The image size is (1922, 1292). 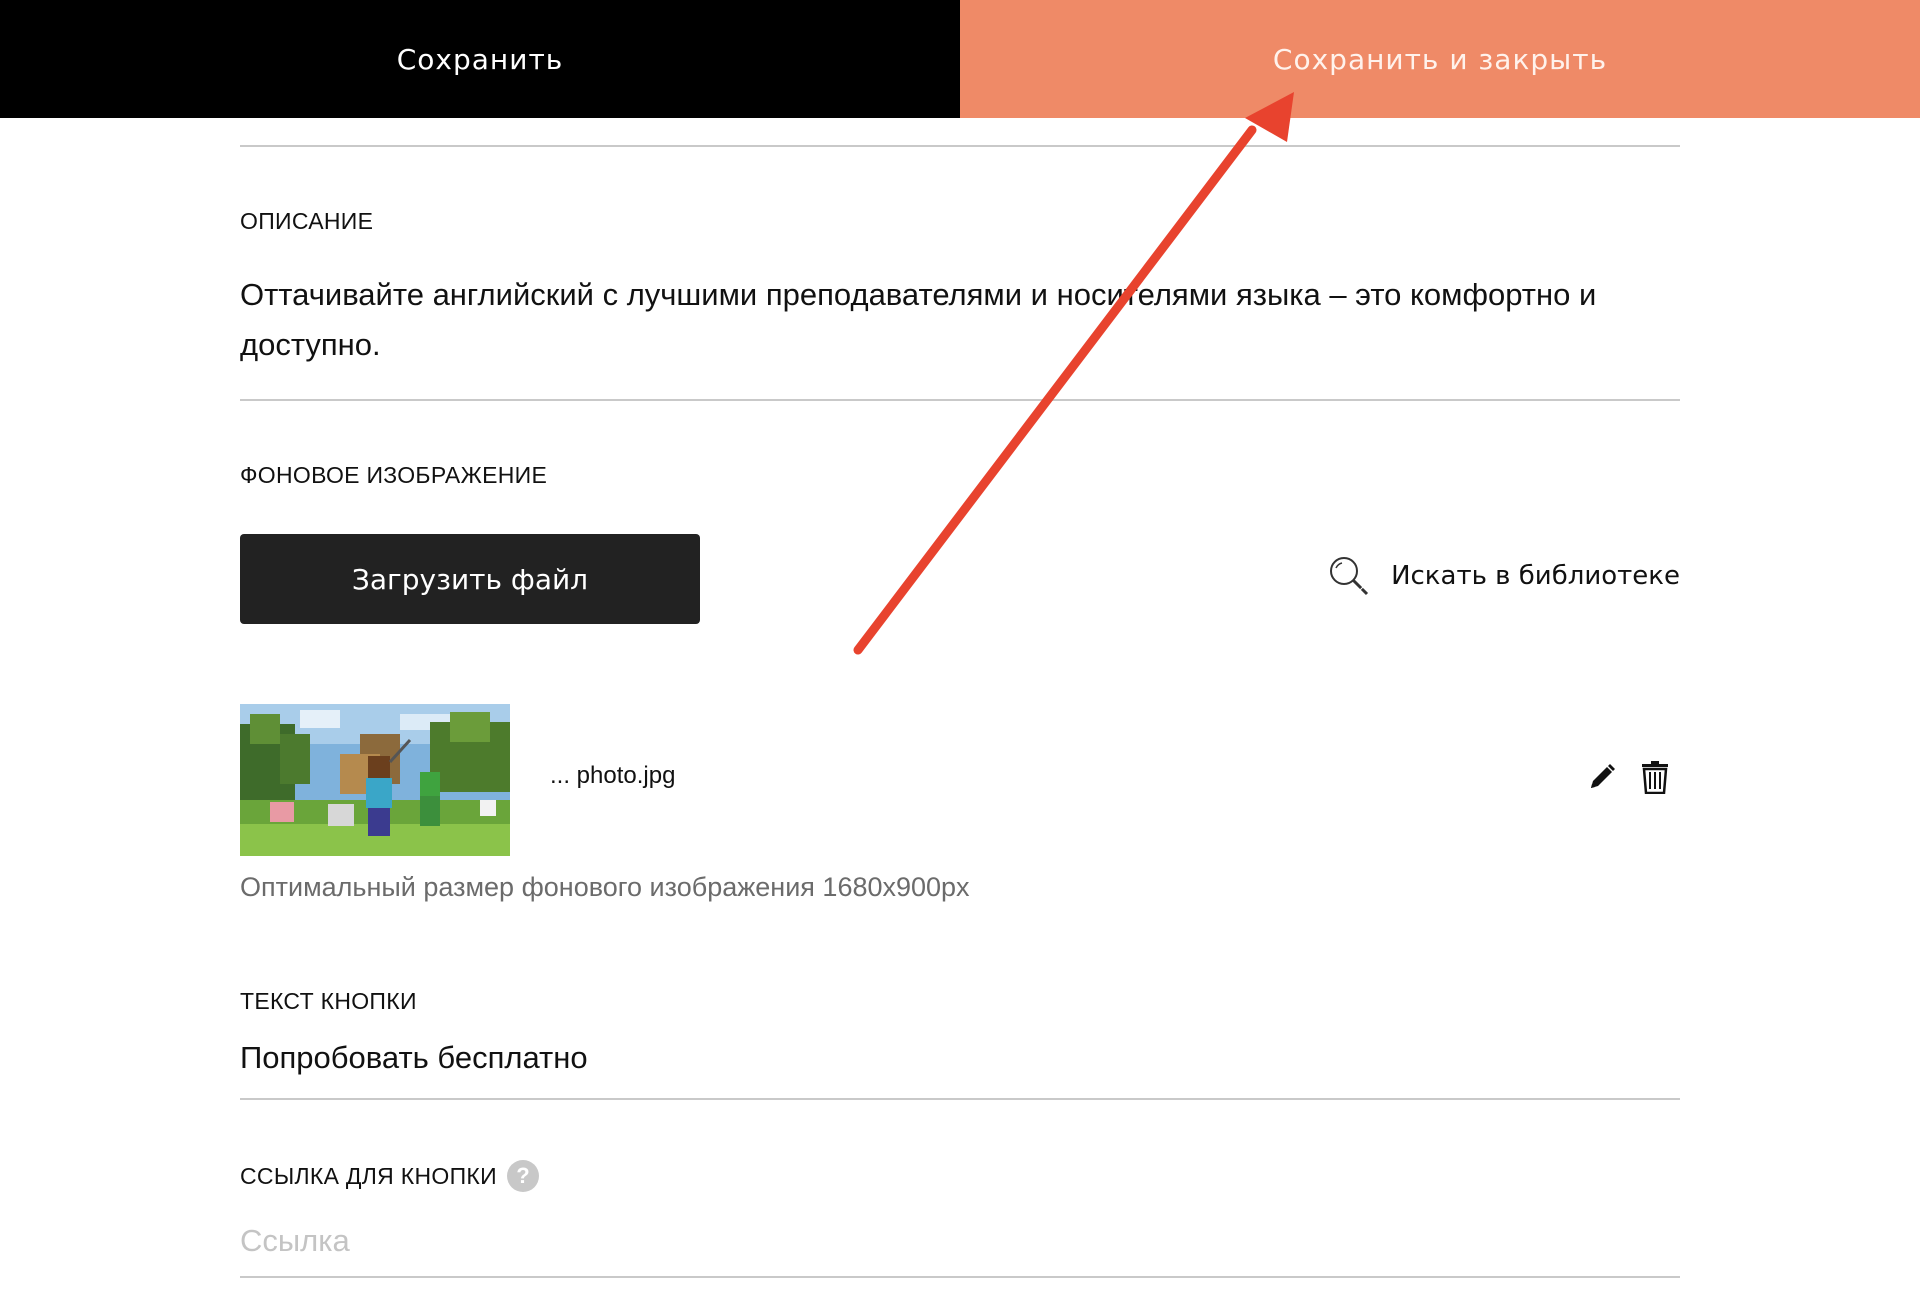 I want to click on button-text-label: ТЕКСТ КНОПКИ, so click(x=328, y=1001).